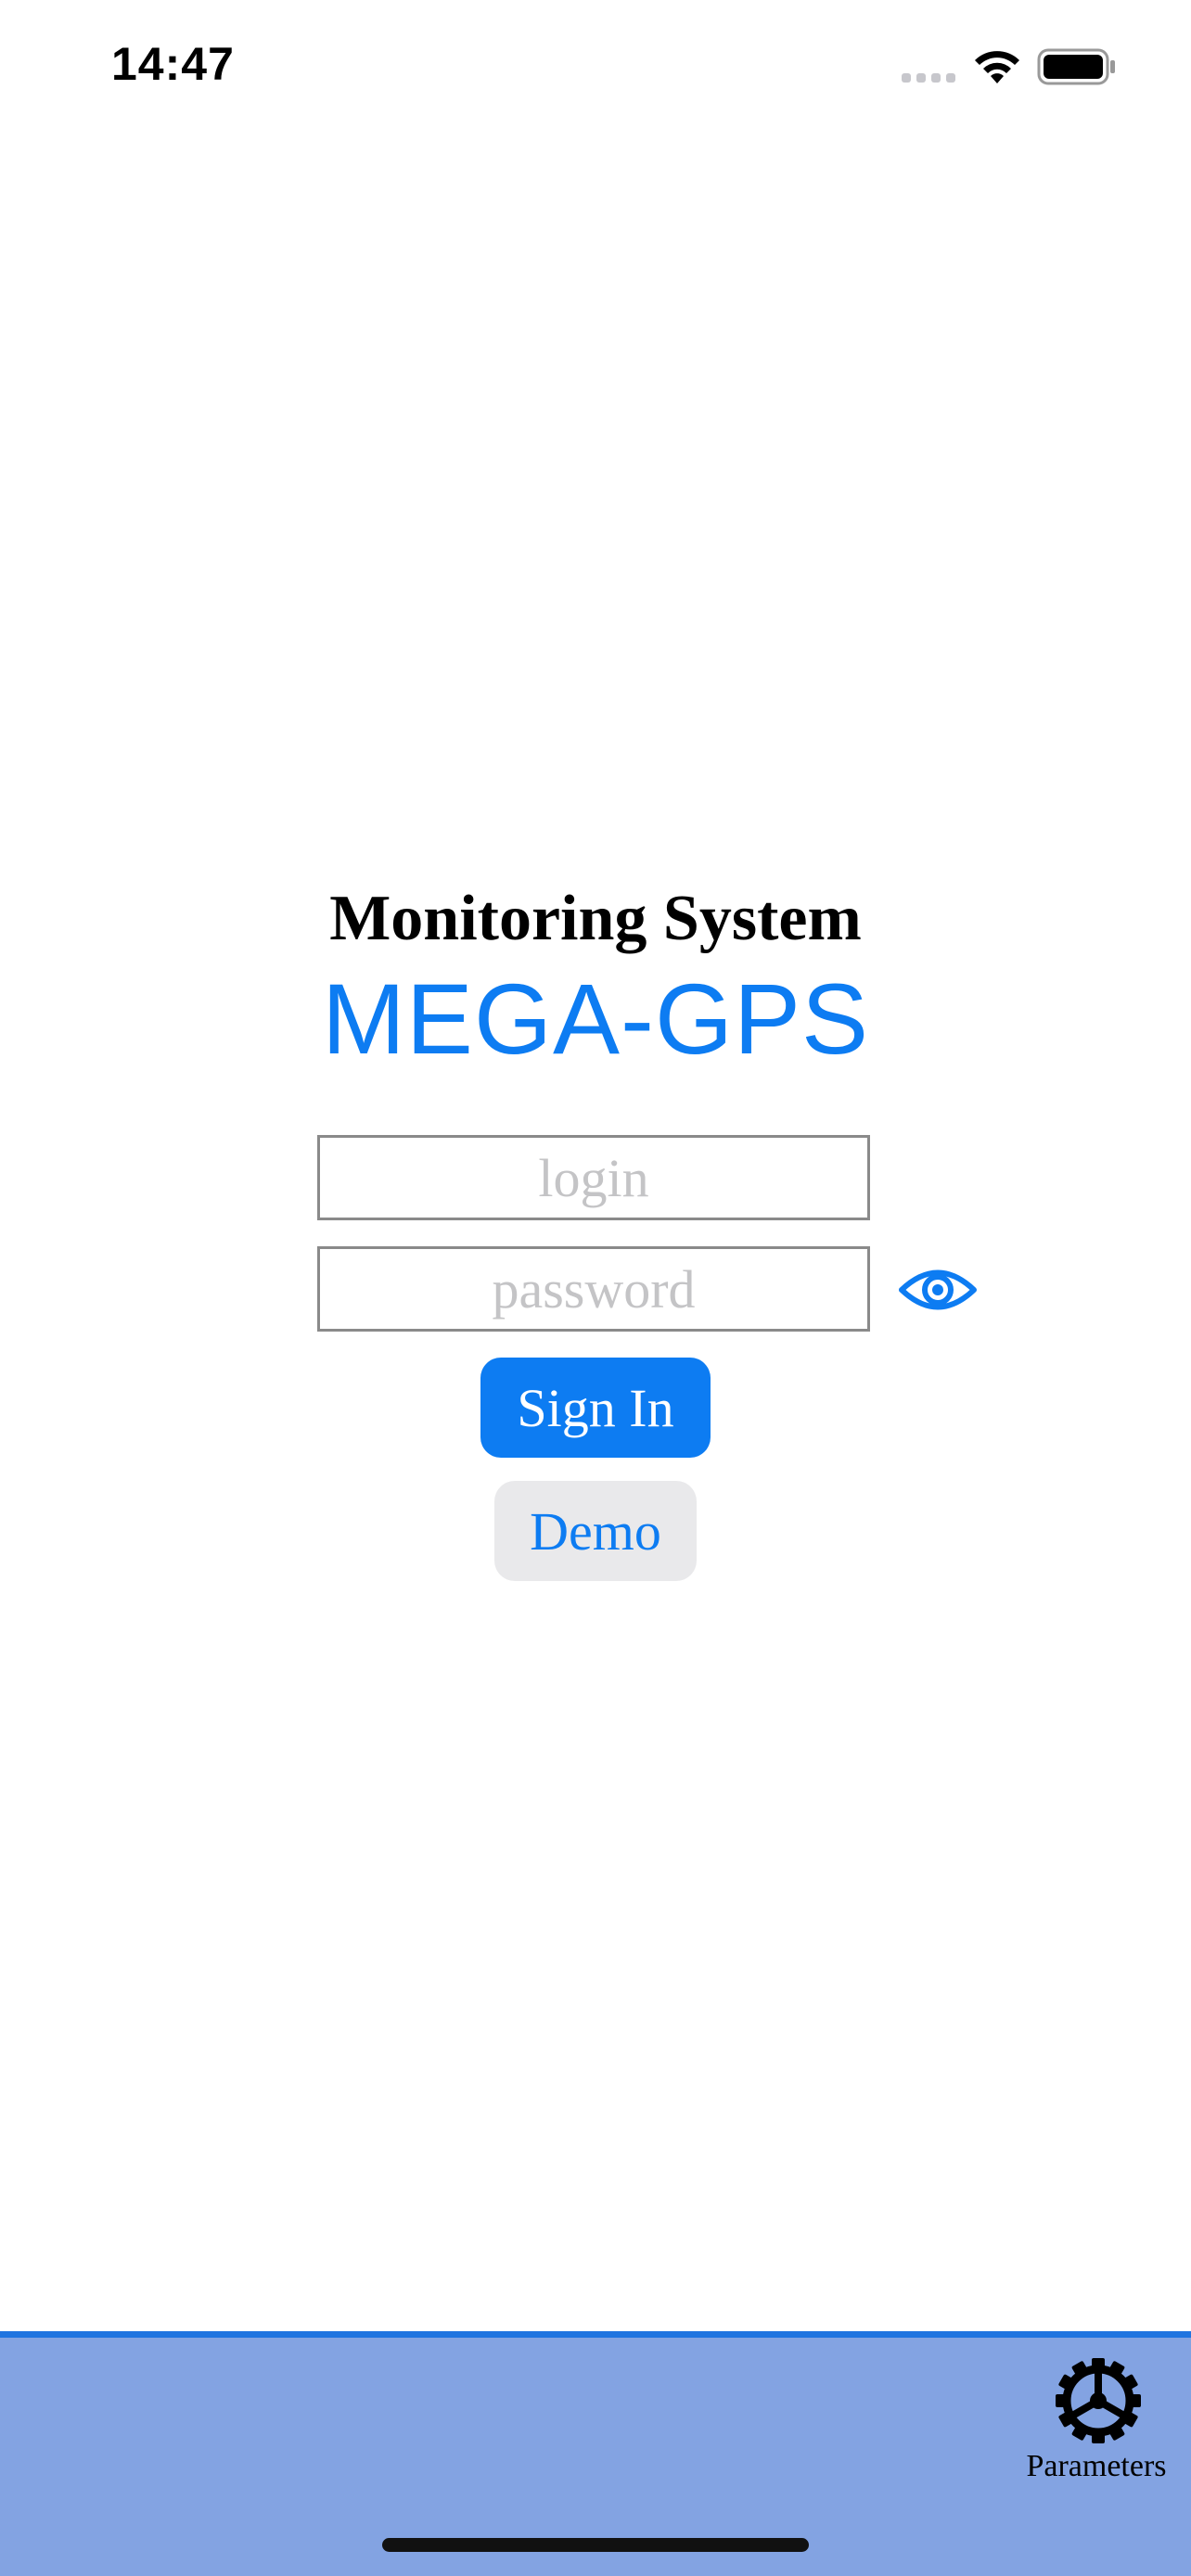 The height and width of the screenshot is (2576, 1191). I want to click on tab-parameters: Parameters, so click(1096, 2421).